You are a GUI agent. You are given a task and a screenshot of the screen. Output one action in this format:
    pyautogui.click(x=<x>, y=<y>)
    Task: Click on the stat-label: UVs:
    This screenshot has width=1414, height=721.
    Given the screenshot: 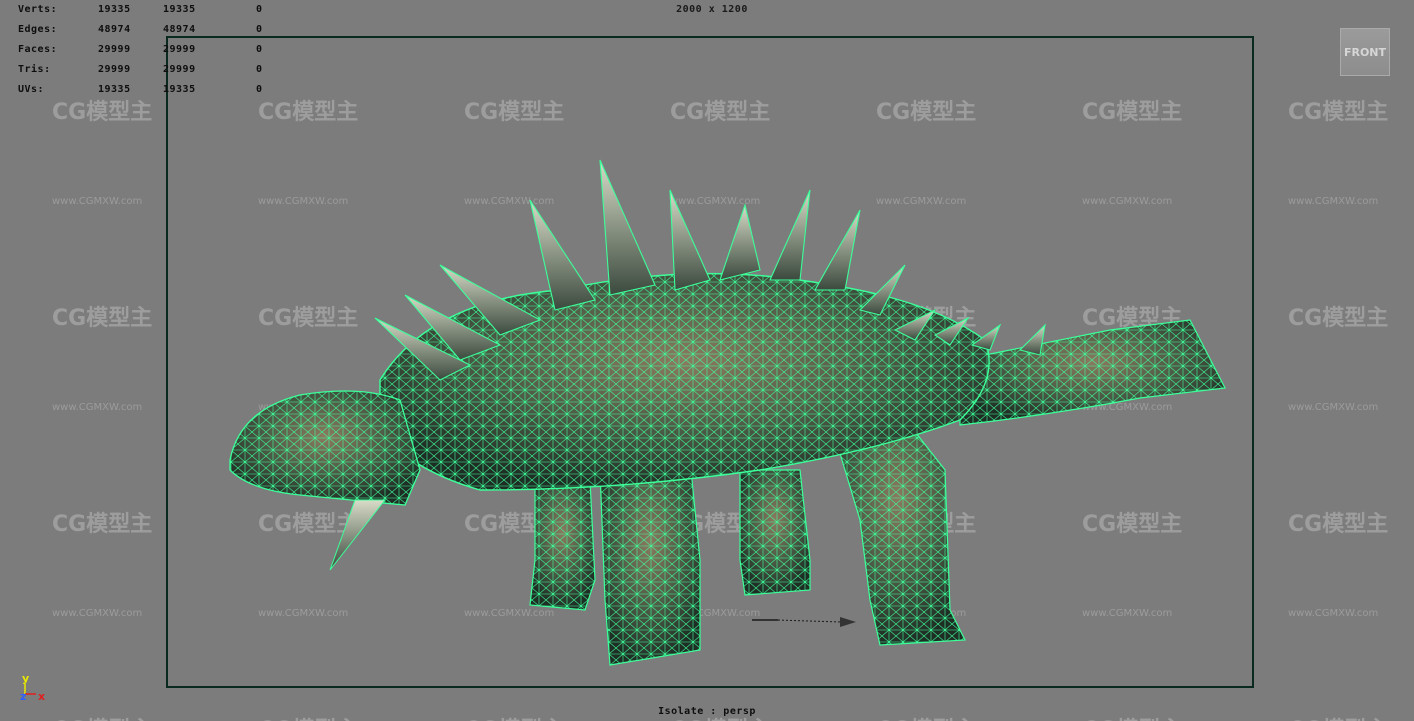 What is the action you would take?
    pyautogui.click(x=31, y=89)
    